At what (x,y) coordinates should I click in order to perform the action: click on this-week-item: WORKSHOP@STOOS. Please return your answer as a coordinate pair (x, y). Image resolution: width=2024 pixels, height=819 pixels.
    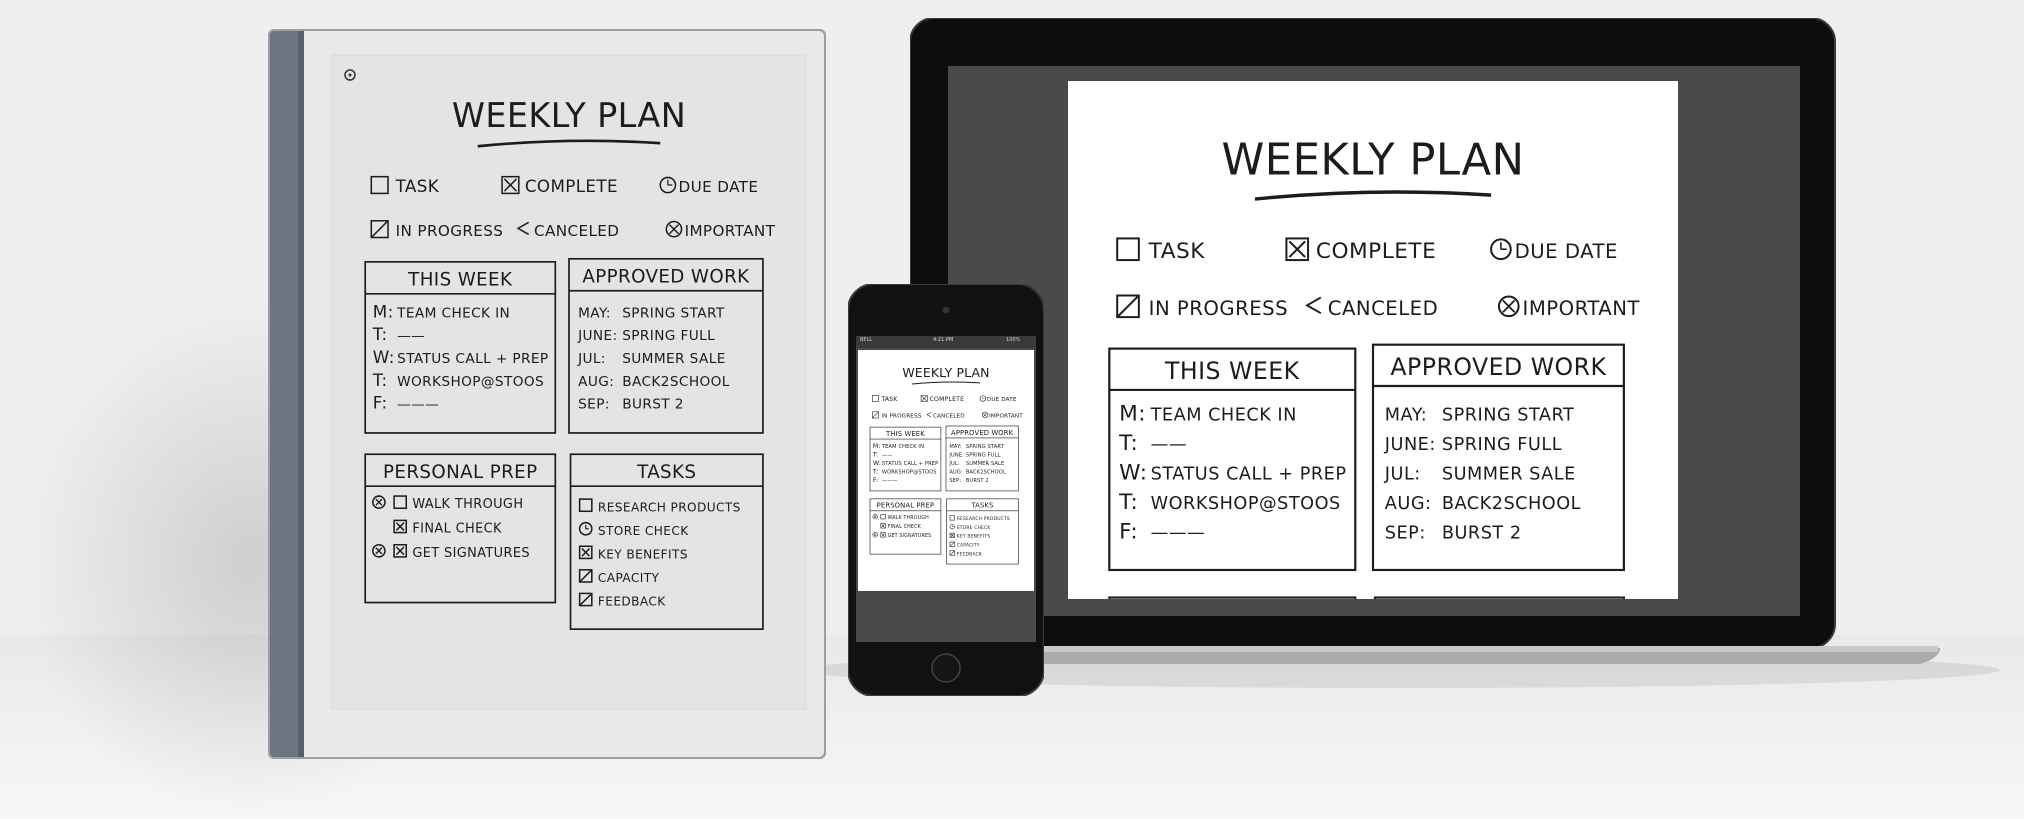
    Looking at the image, I should click on (470, 382).